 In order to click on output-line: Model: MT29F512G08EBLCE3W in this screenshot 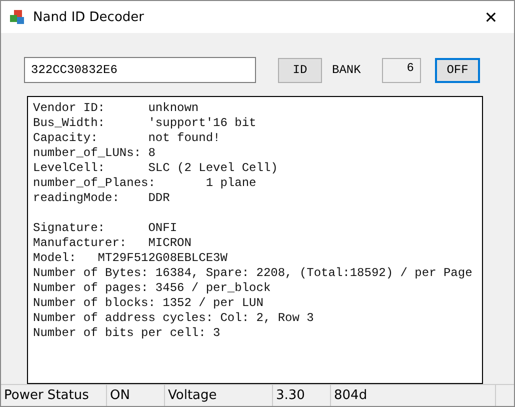, I will do `click(130, 258)`.